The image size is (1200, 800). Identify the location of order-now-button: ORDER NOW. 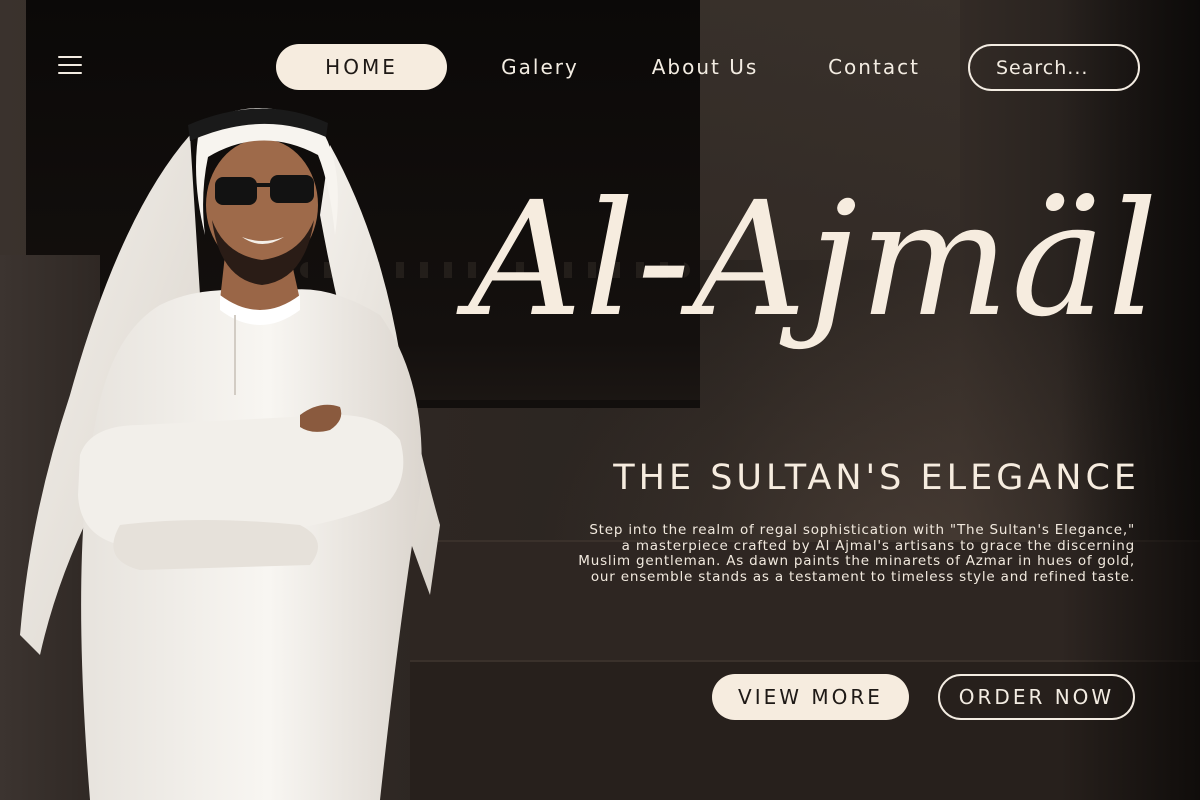
(1036, 697).